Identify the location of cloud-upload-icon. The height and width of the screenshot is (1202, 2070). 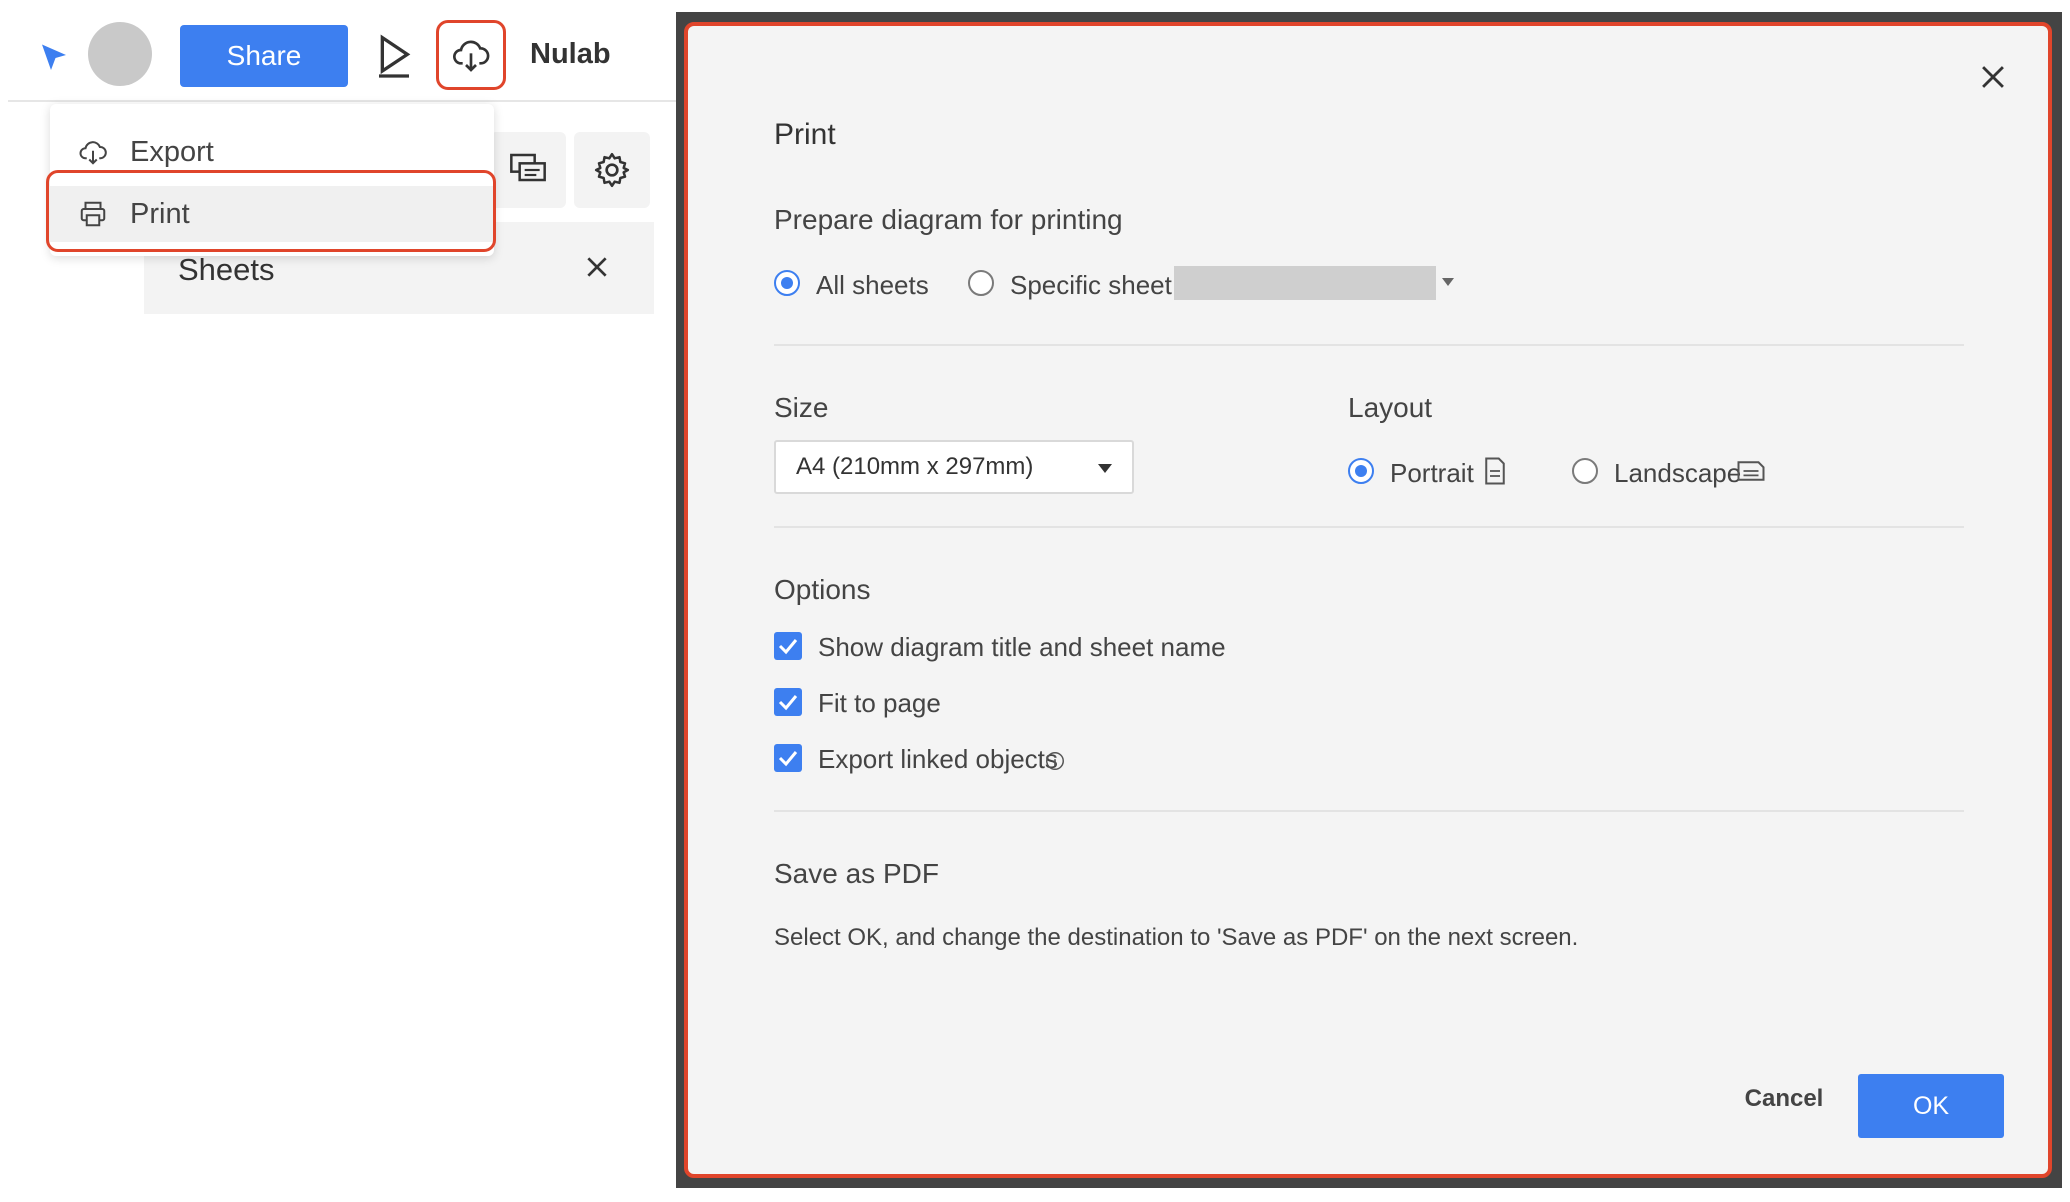
(93, 153).